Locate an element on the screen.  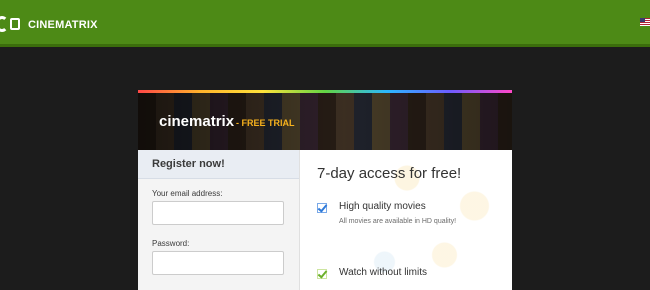
promo-title: 7-day access for free! is located at coordinates (389, 173).